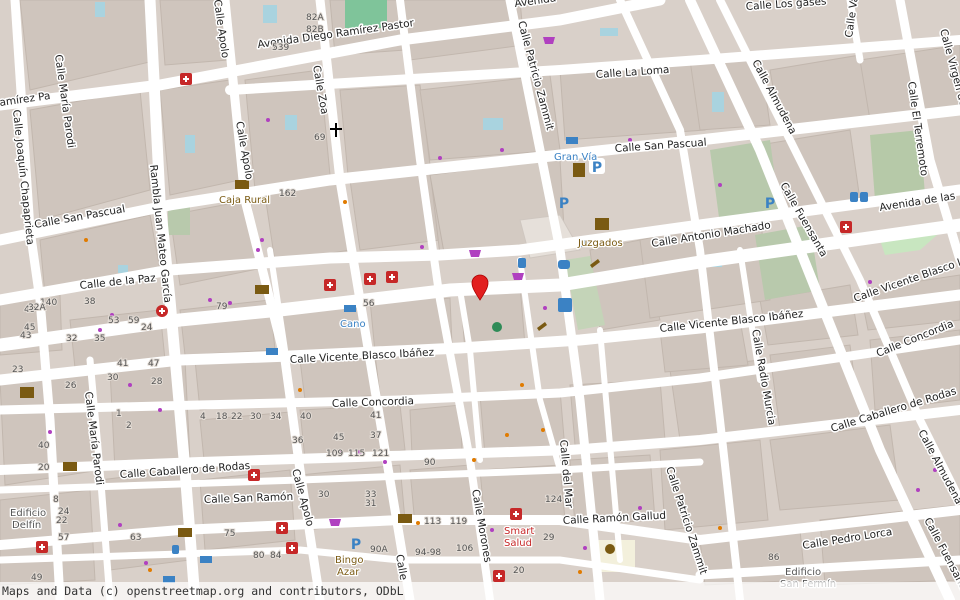 This screenshot has width=960, height=600. I want to click on house-number: 113, so click(432, 522).